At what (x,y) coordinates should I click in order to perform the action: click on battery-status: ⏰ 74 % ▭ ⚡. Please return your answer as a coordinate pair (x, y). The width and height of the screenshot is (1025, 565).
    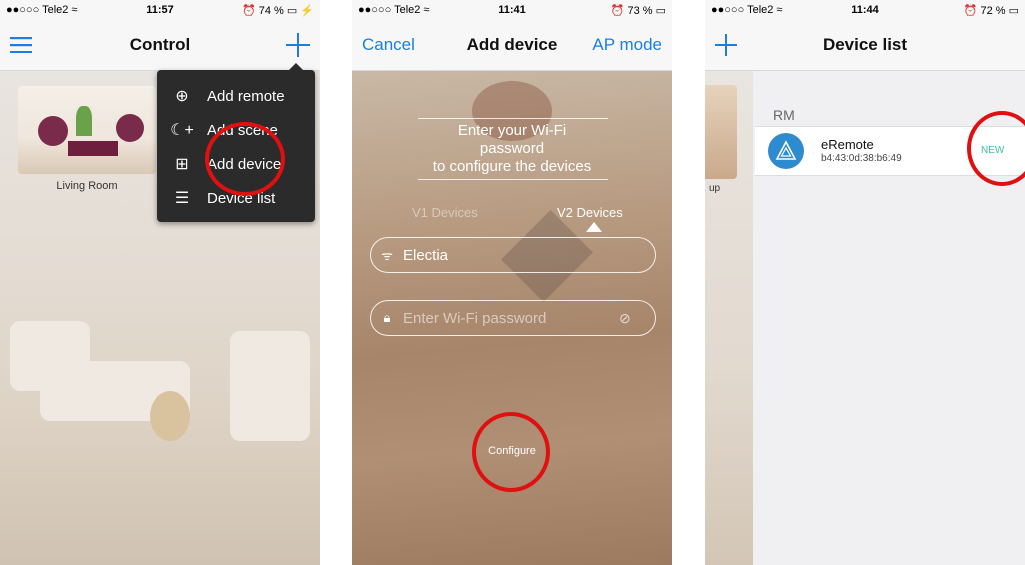
    Looking at the image, I should click on (278, 10).